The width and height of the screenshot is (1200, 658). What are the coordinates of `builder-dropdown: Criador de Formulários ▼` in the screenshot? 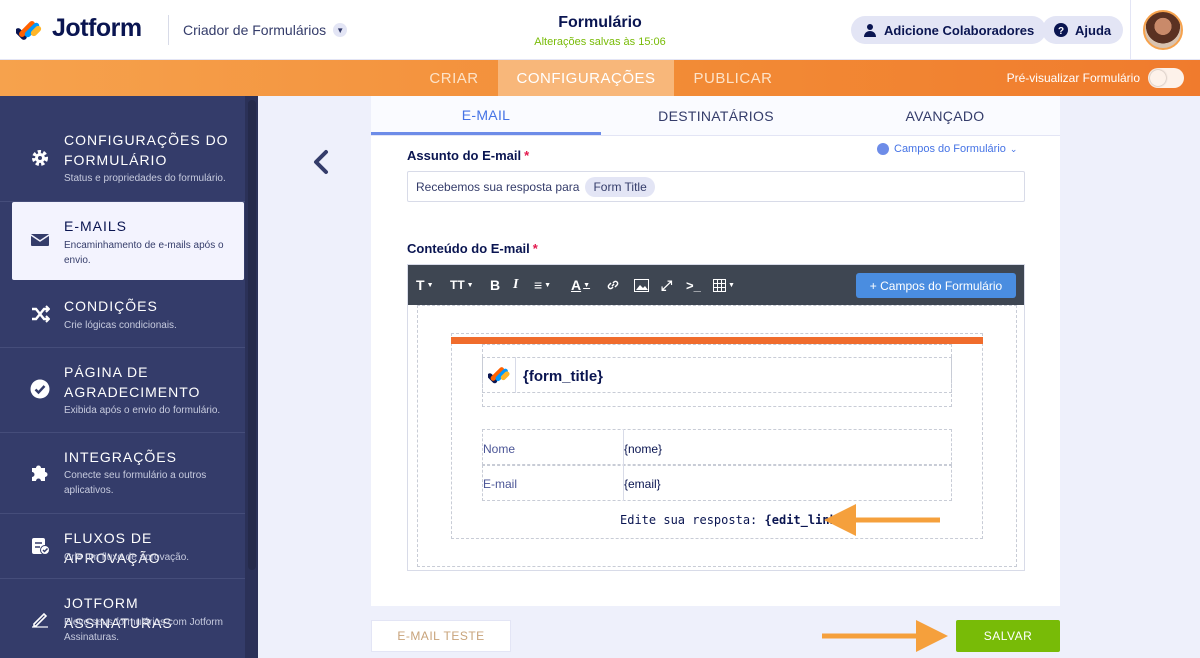 It's located at (258, 30).